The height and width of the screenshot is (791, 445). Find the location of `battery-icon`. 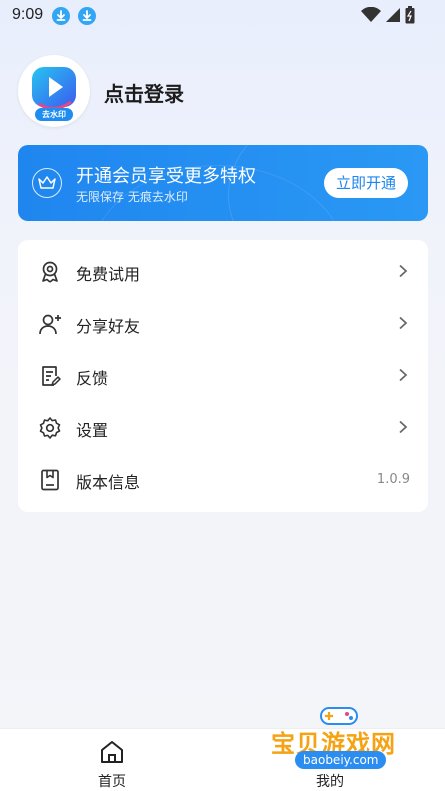

battery-icon is located at coordinates (410, 17).